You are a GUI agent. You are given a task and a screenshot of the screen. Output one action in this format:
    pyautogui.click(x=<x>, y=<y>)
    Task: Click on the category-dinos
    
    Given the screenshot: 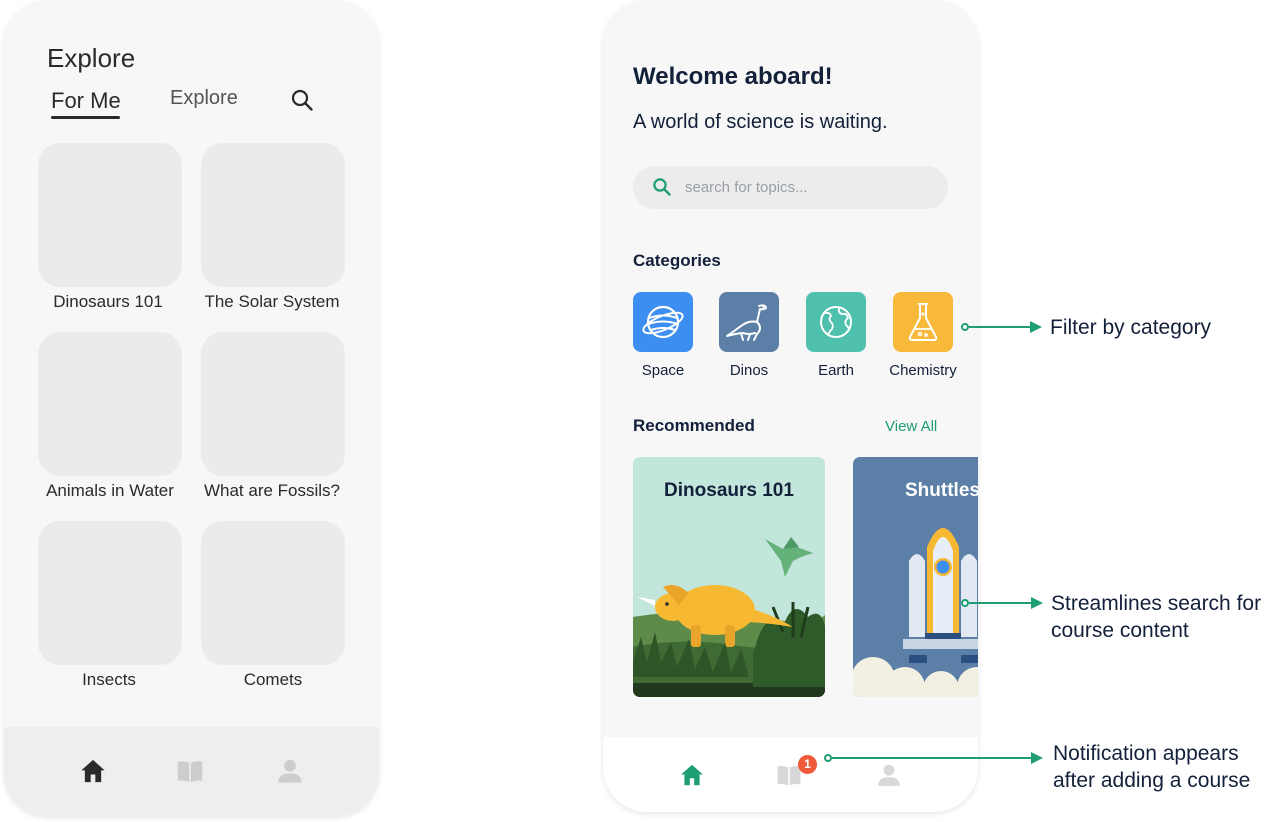 What is the action you would take?
    pyautogui.click(x=749, y=322)
    